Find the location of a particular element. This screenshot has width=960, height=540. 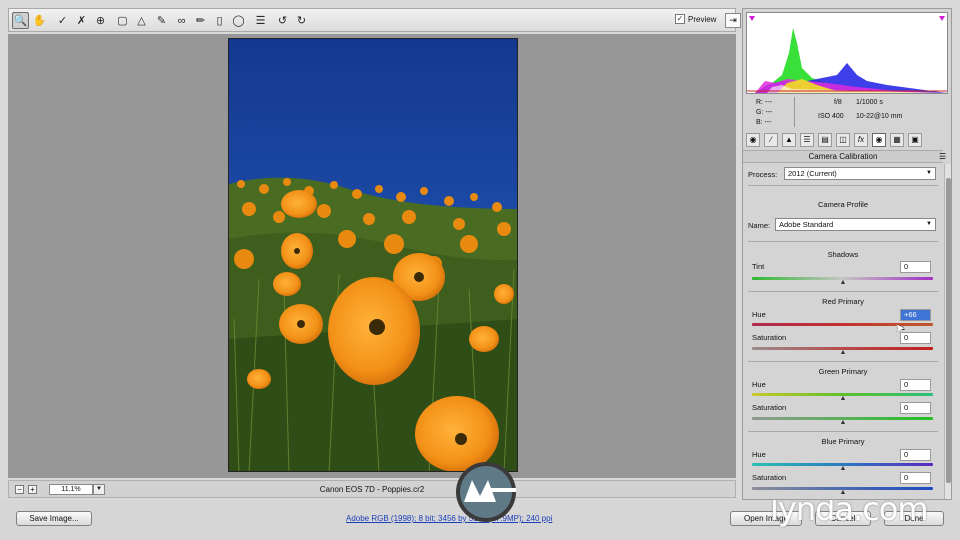

tint-slider-thumb: ▲ is located at coordinates (843, 282).